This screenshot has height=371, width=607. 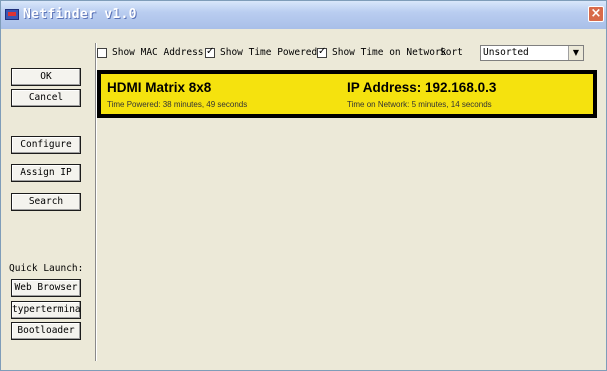 What do you see at coordinates (46, 145) in the screenshot?
I see `configure-button: Configure` at bounding box center [46, 145].